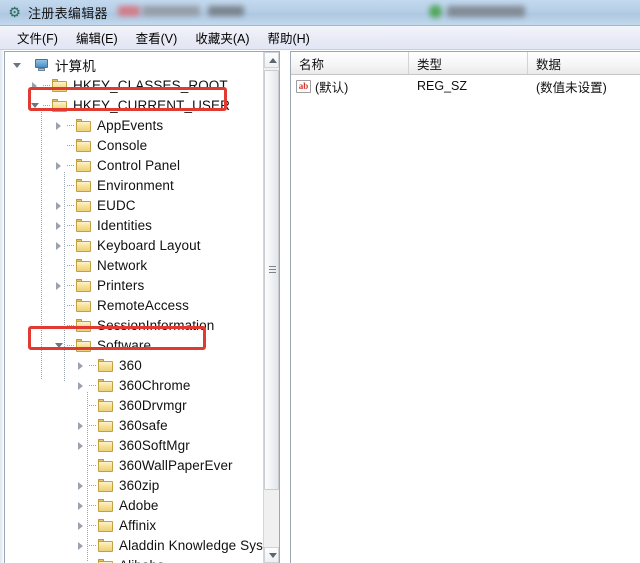  What do you see at coordinates (135, 305) in the screenshot?
I see `tree-node: RemoteAccess` at bounding box center [135, 305].